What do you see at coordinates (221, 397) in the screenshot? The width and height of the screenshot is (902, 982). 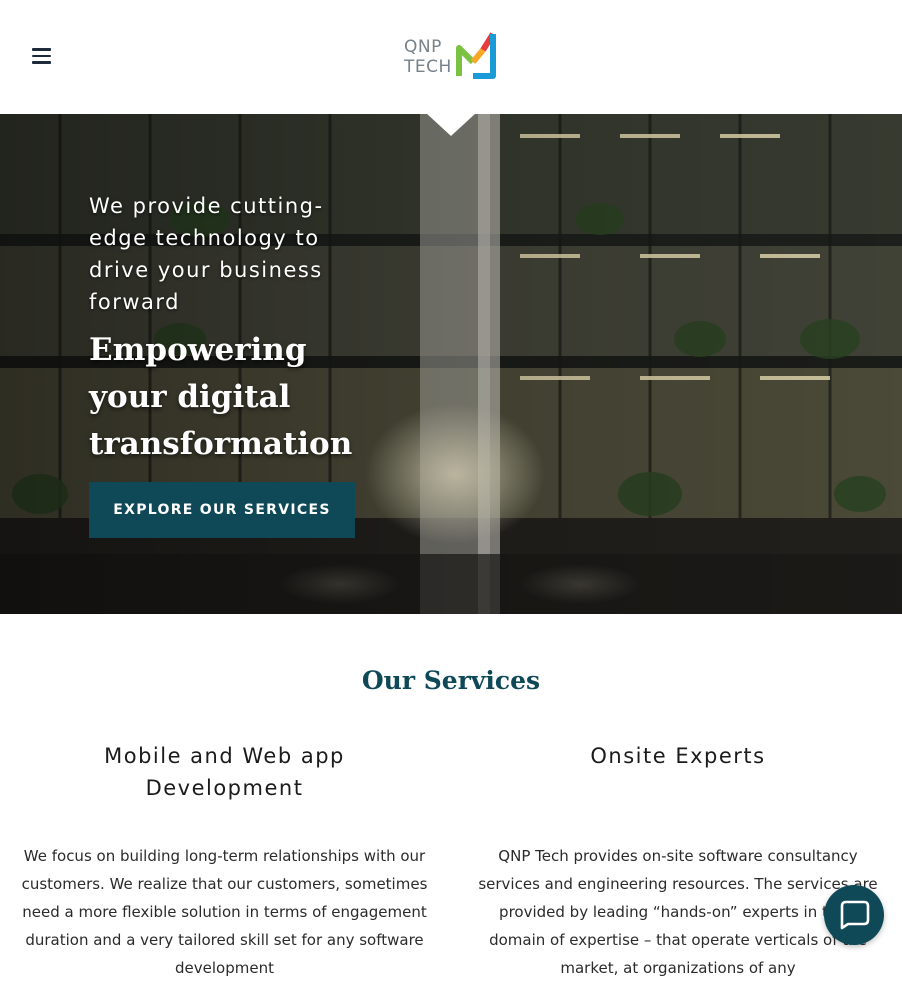 I see `hero-headline: Empowering your digital transformation` at bounding box center [221, 397].